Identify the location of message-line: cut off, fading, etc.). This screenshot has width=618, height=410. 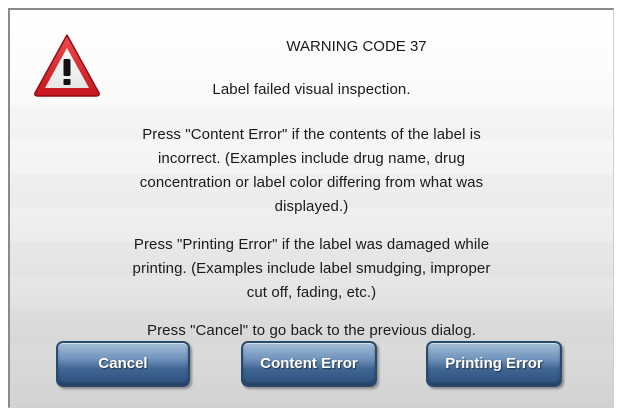
(311, 292).